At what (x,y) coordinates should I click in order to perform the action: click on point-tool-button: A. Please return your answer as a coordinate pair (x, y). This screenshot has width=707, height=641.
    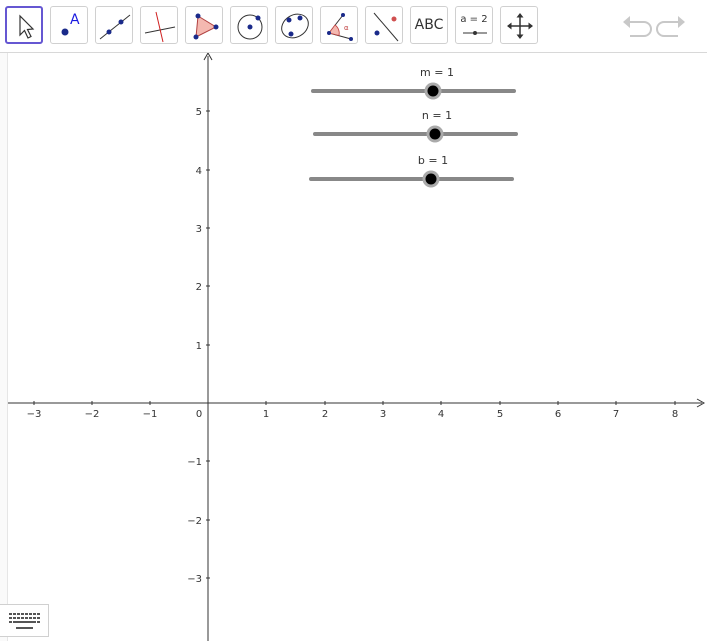
    Looking at the image, I should click on (69, 25).